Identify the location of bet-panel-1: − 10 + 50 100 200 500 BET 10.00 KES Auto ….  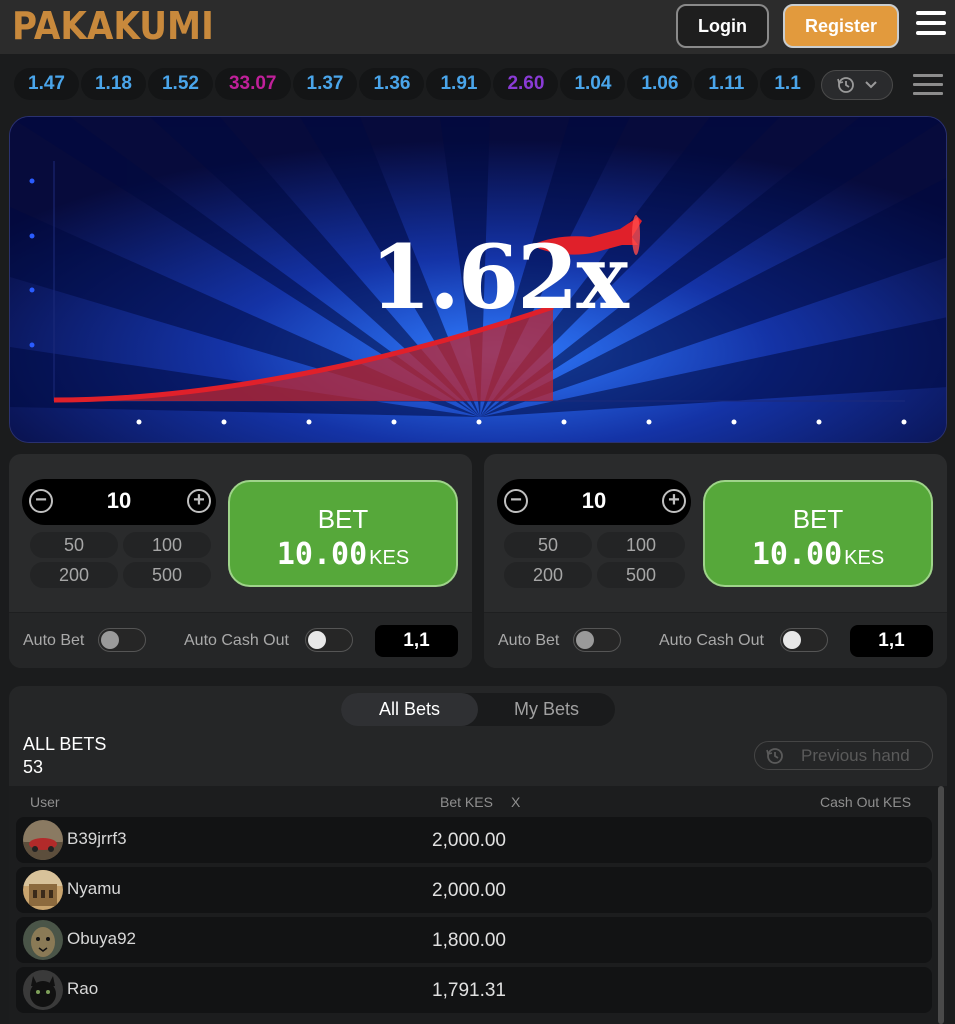
(240, 561).